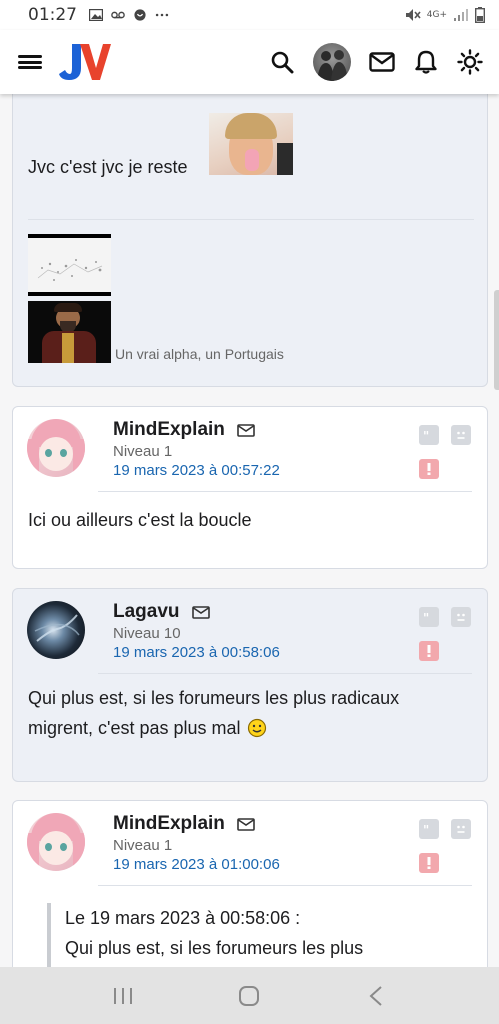 This screenshot has height=1024, width=499. Describe the element at coordinates (461, 15) in the screenshot. I see `signal-icon` at that location.